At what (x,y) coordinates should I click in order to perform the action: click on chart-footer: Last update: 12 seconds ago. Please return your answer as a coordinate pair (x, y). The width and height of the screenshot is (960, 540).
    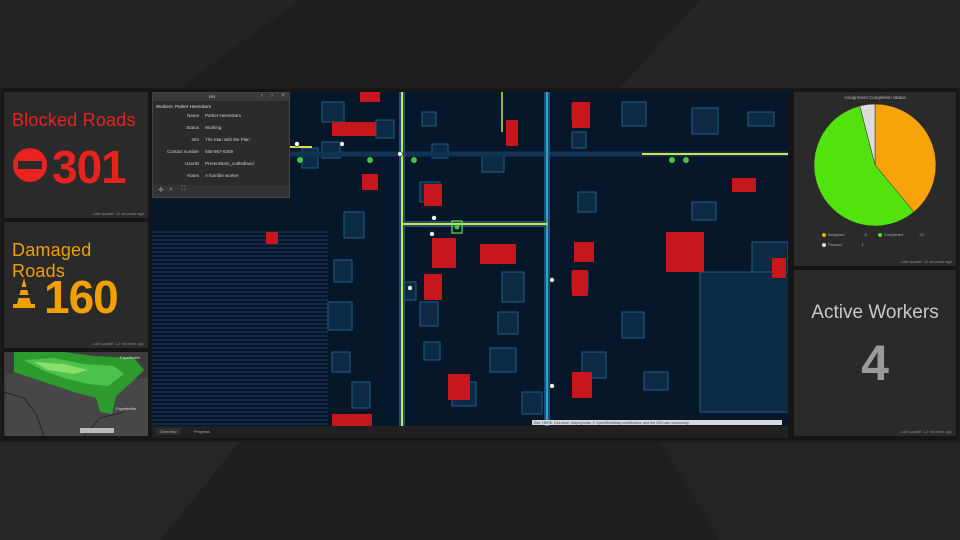
    Looking at the image, I should click on (926, 261).